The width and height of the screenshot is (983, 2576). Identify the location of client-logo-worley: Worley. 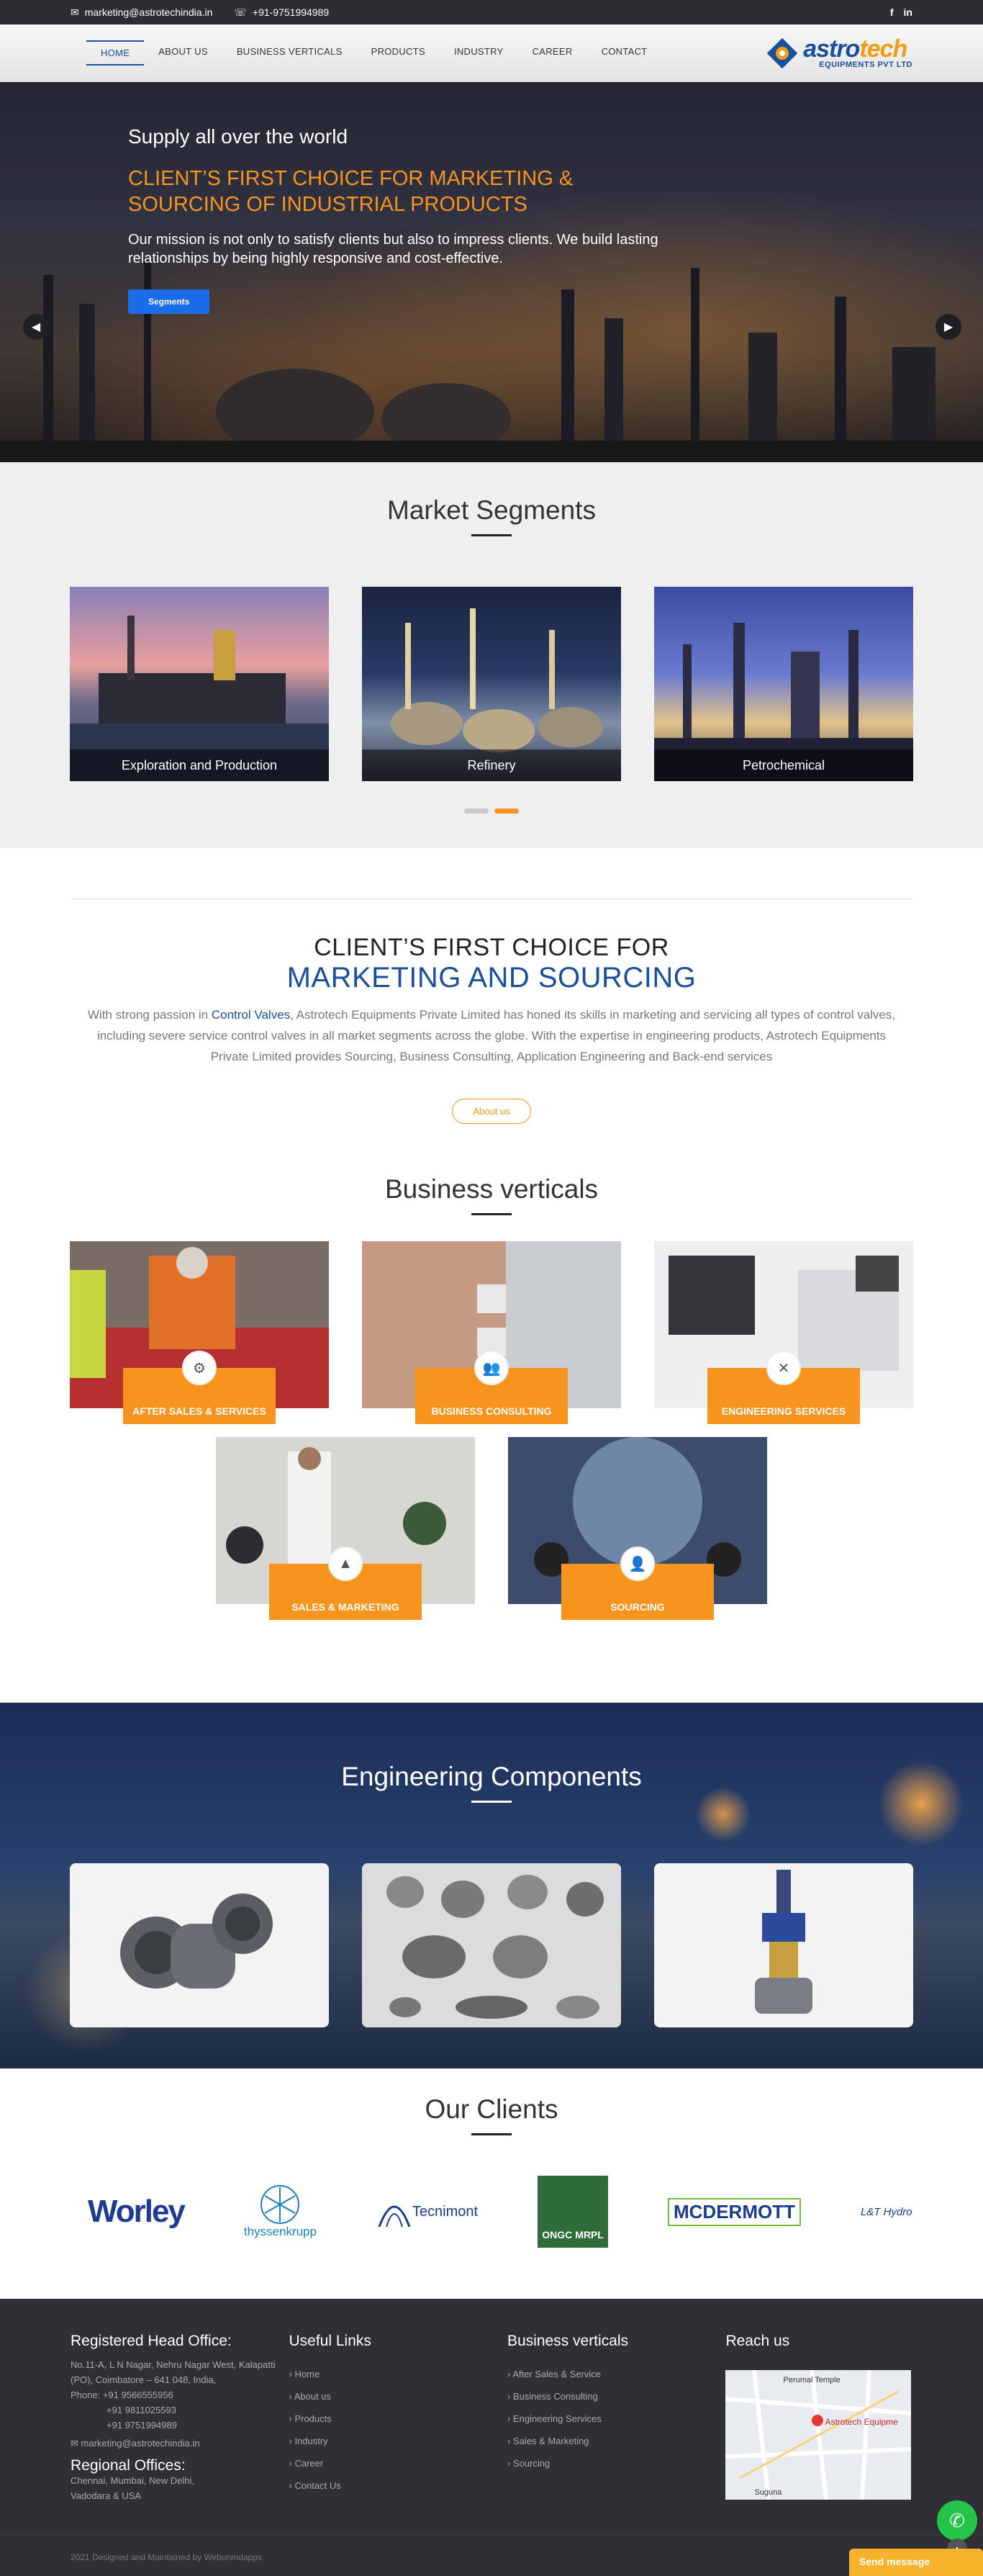
(137, 2212).